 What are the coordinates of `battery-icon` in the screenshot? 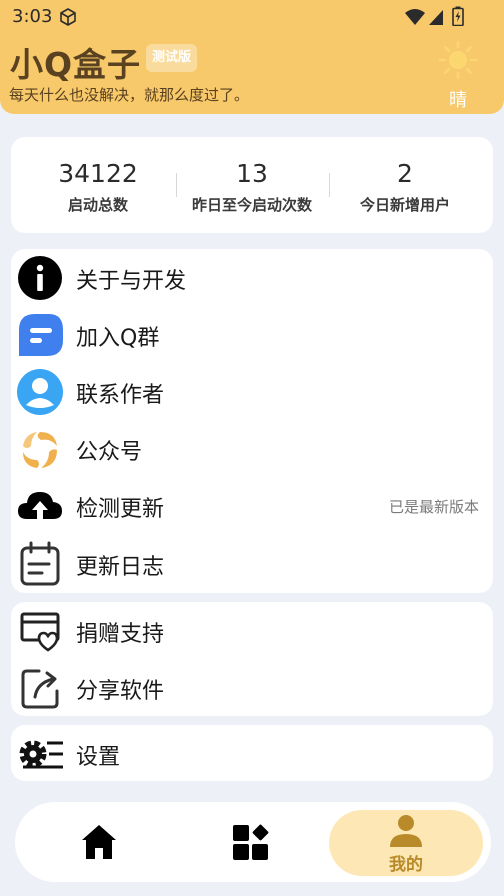 It's located at (458, 16).